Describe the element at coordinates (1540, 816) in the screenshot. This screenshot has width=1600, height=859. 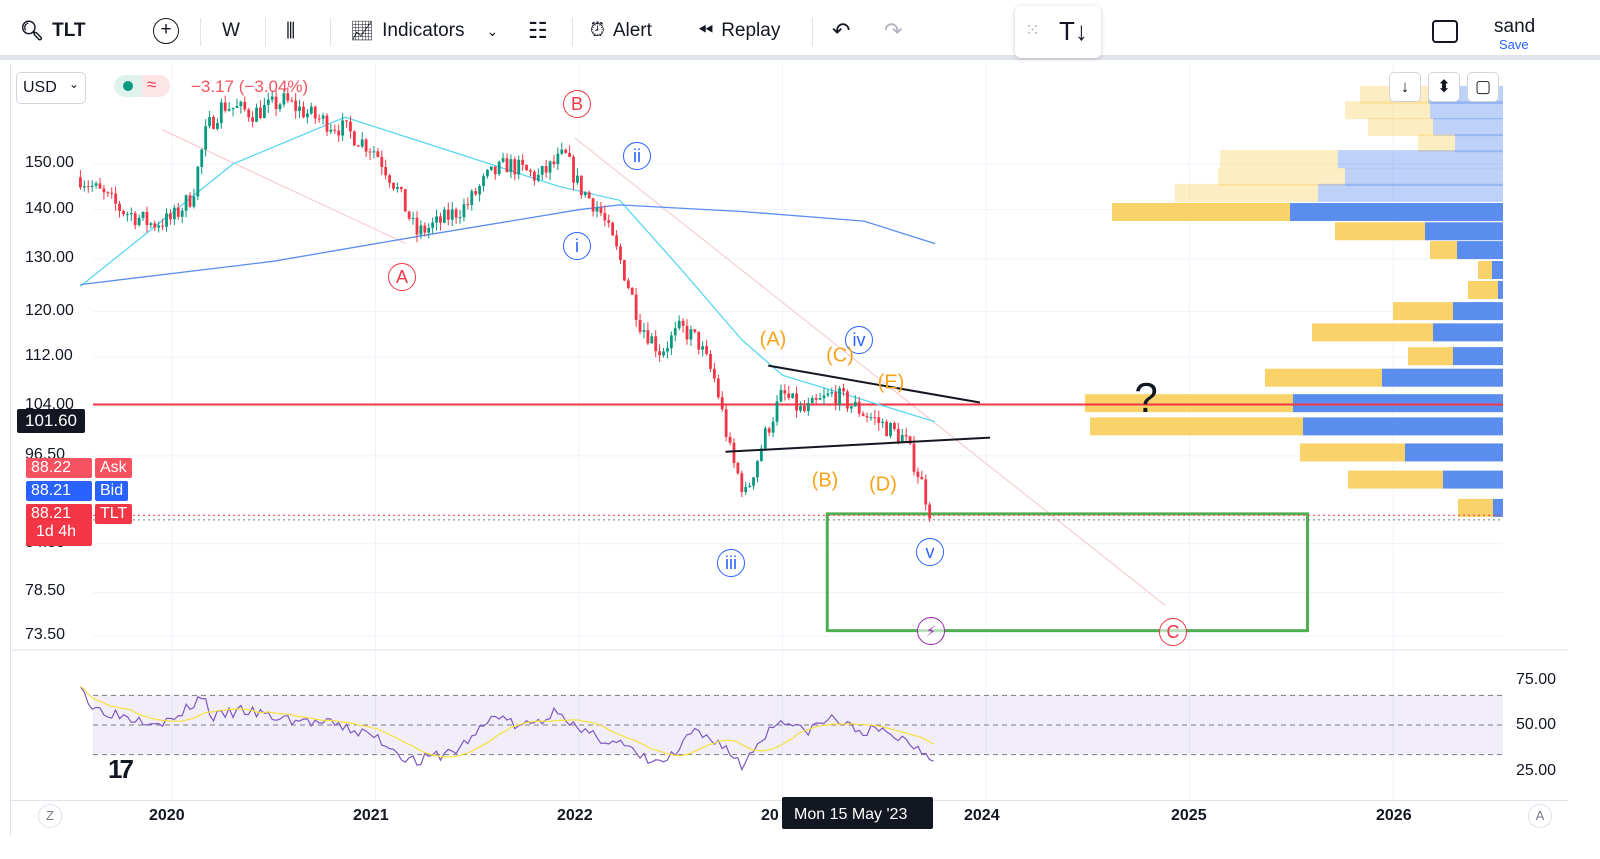
I see `auto-scale-button: A` at that location.